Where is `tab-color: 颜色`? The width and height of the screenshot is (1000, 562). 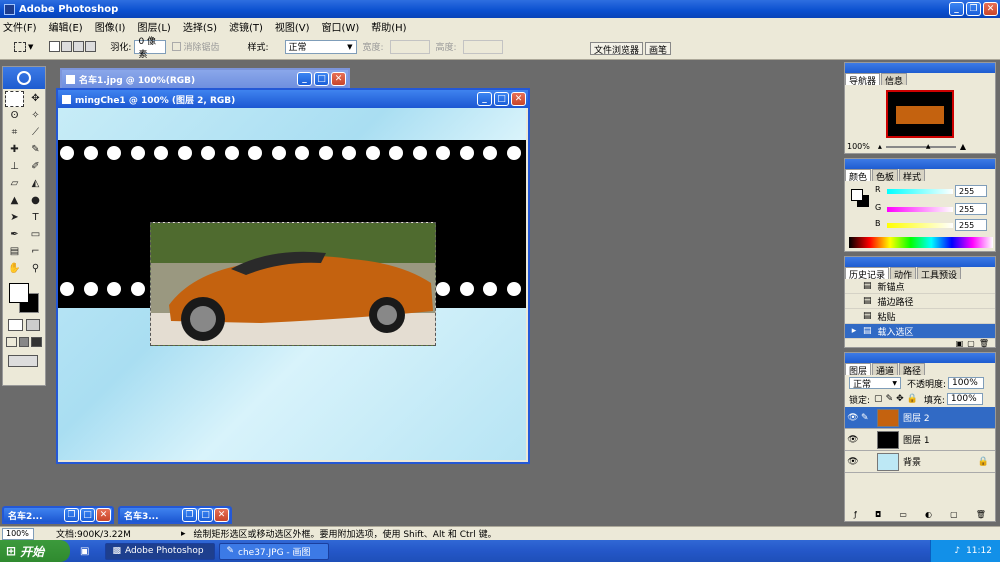 tab-color: 颜色 is located at coordinates (858, 176).